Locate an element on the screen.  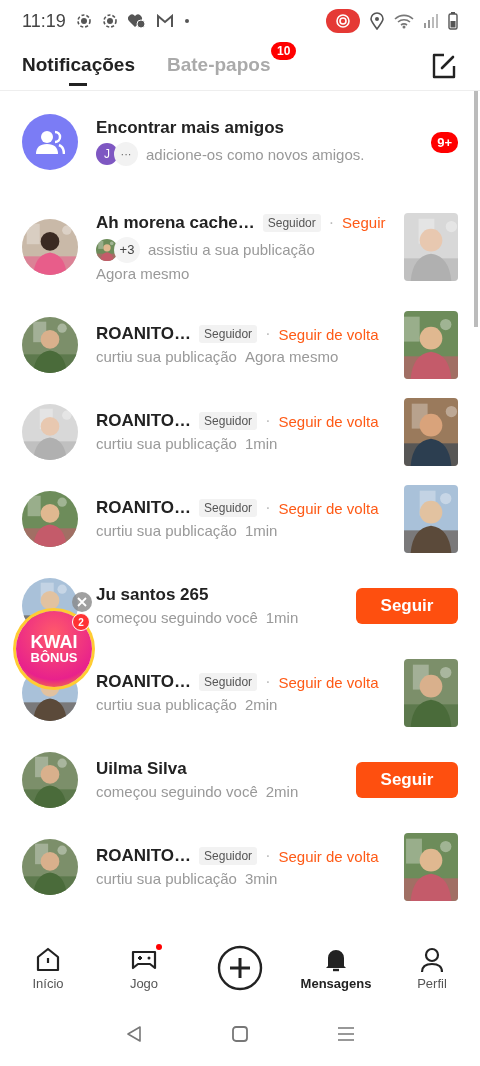
follow-link: Seguir is located at coordinates (364, 222).